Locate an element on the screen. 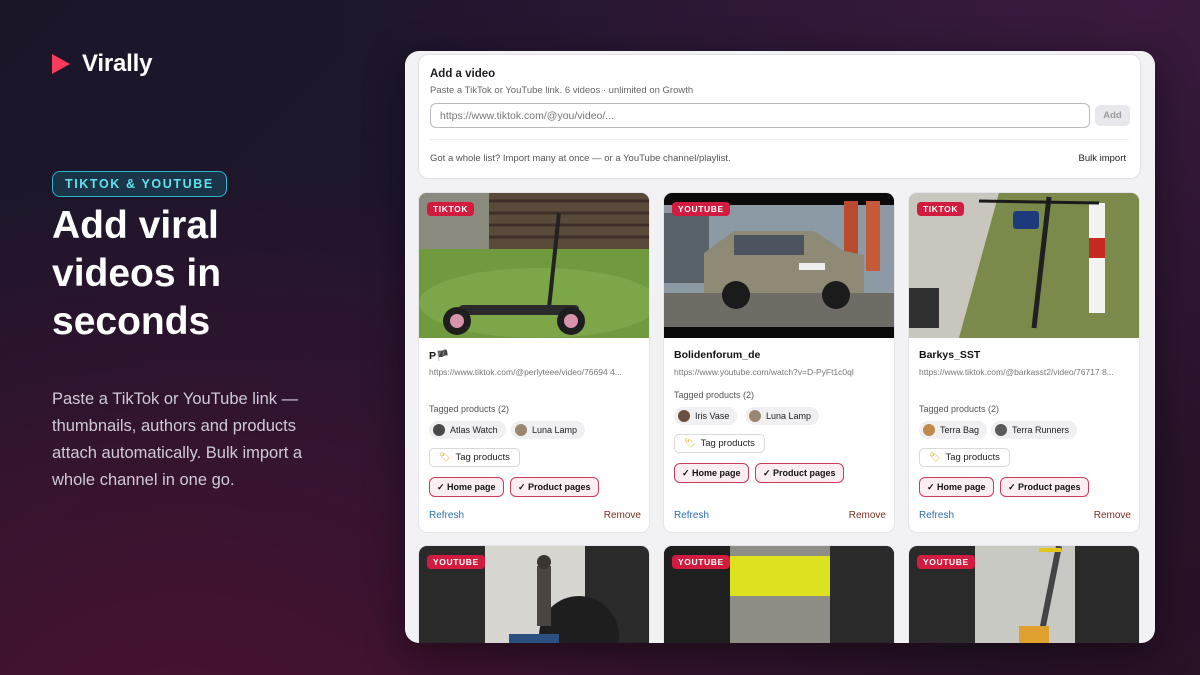 The image size is (1200, 675). brand-logo: Virally is located at coordinates (102, 64).